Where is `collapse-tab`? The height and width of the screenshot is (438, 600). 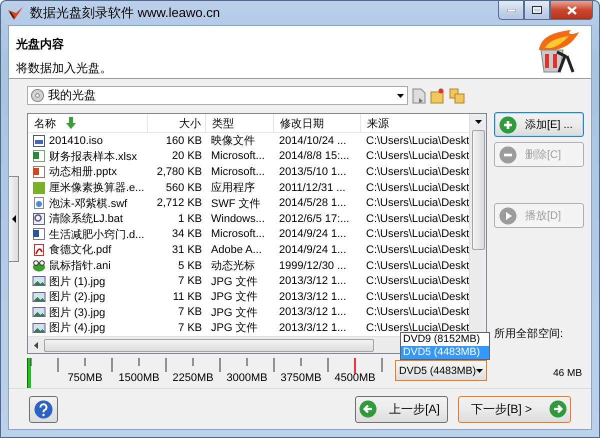
collapse-tab is located at coordinates (14, 219).